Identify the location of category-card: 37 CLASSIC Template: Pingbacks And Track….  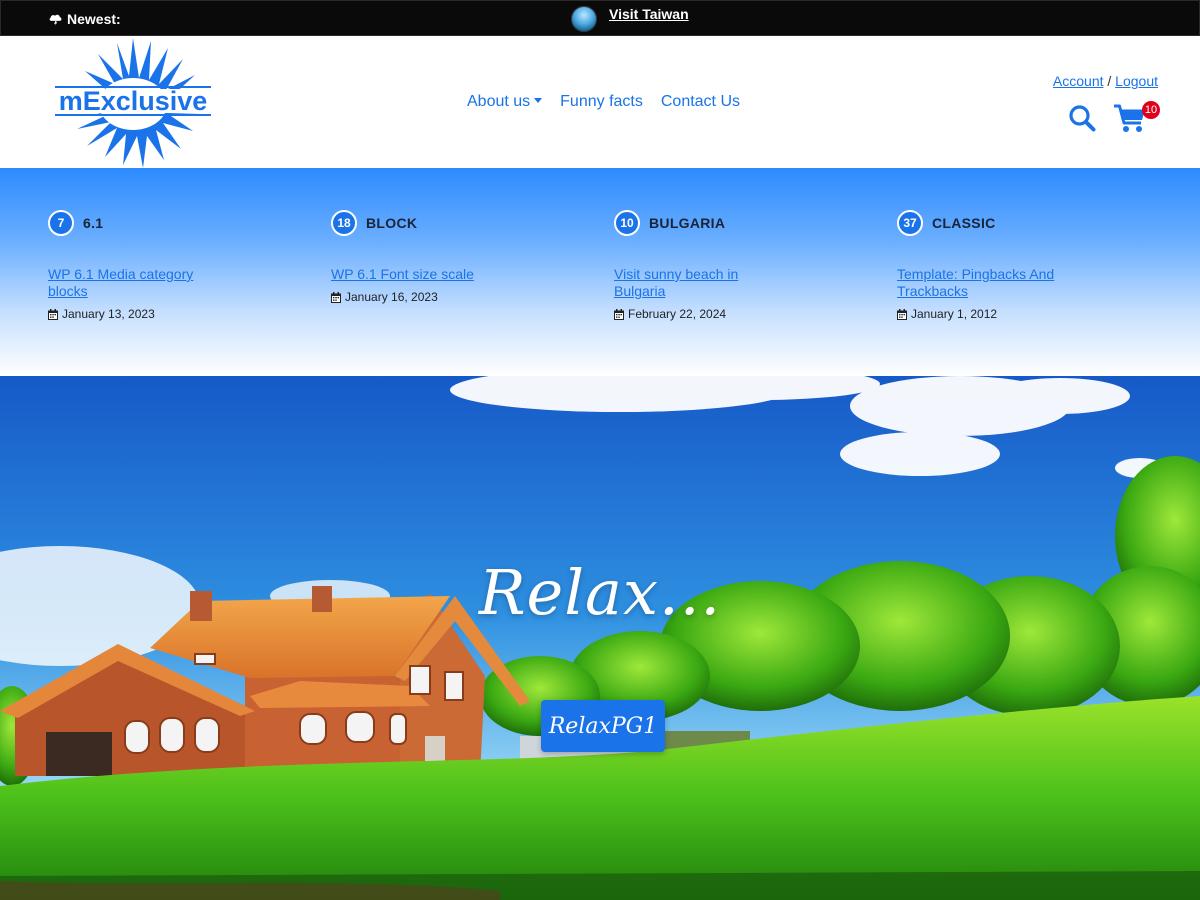
(997, 265).